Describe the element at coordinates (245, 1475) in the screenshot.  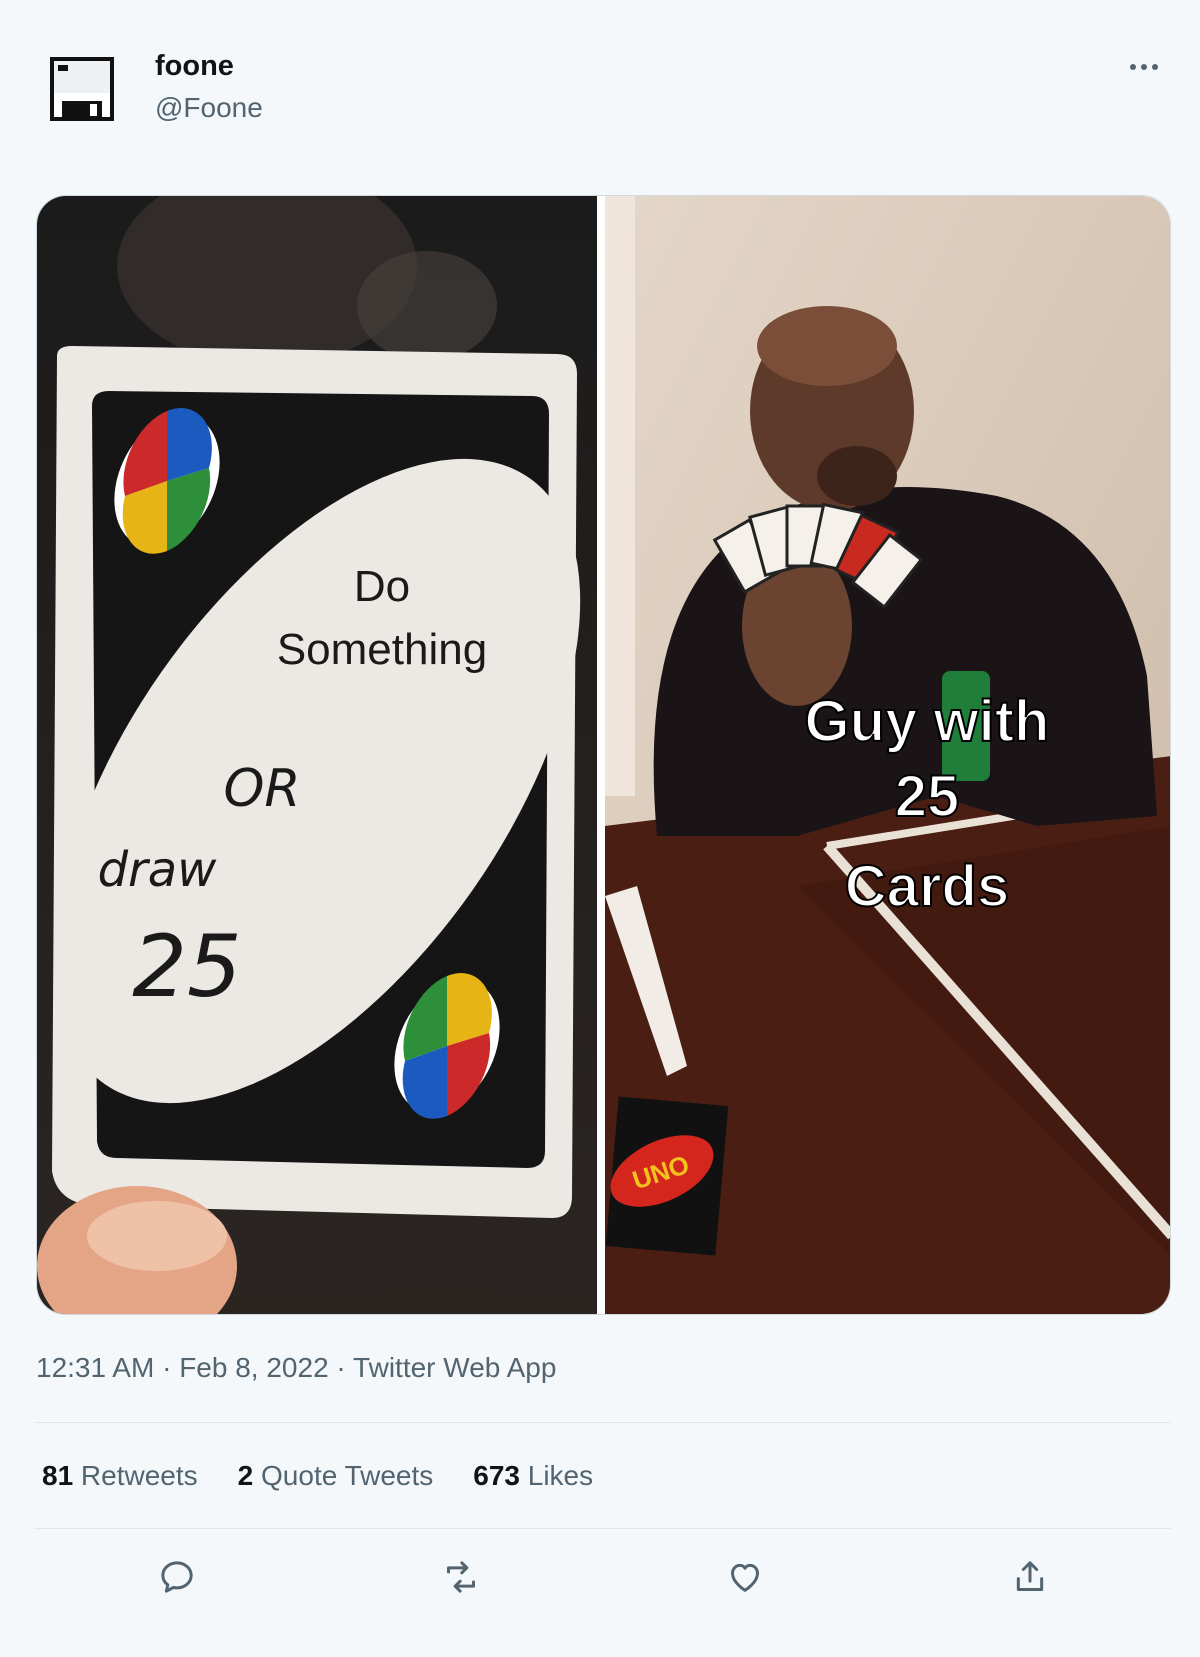
I see `quotes-count: 2` at that location.